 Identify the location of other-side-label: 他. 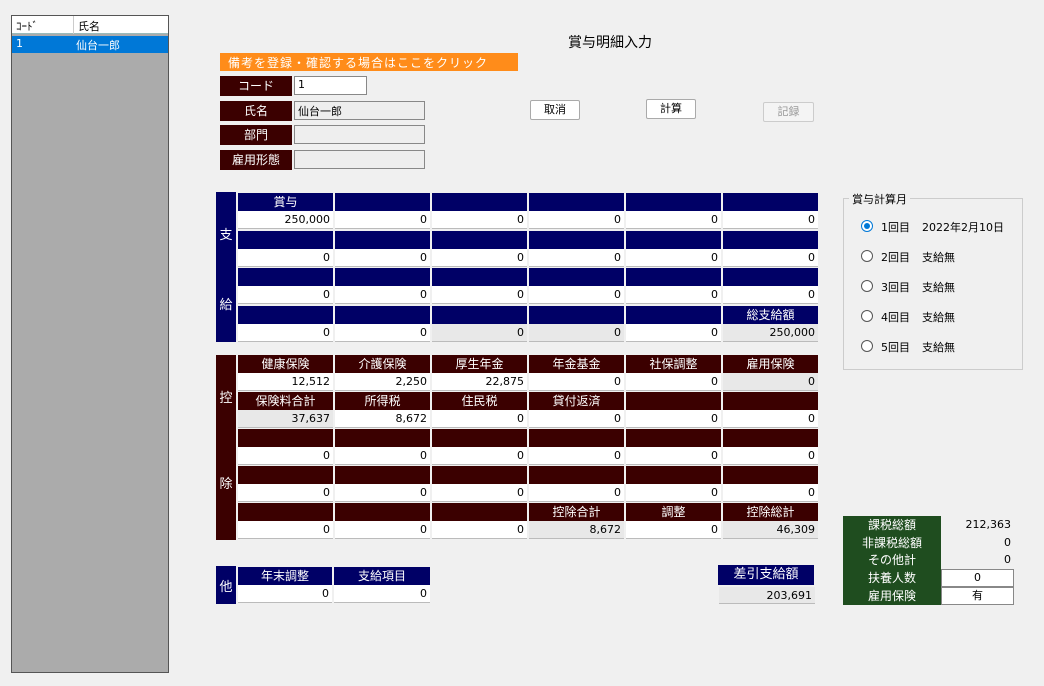
(226, 585).